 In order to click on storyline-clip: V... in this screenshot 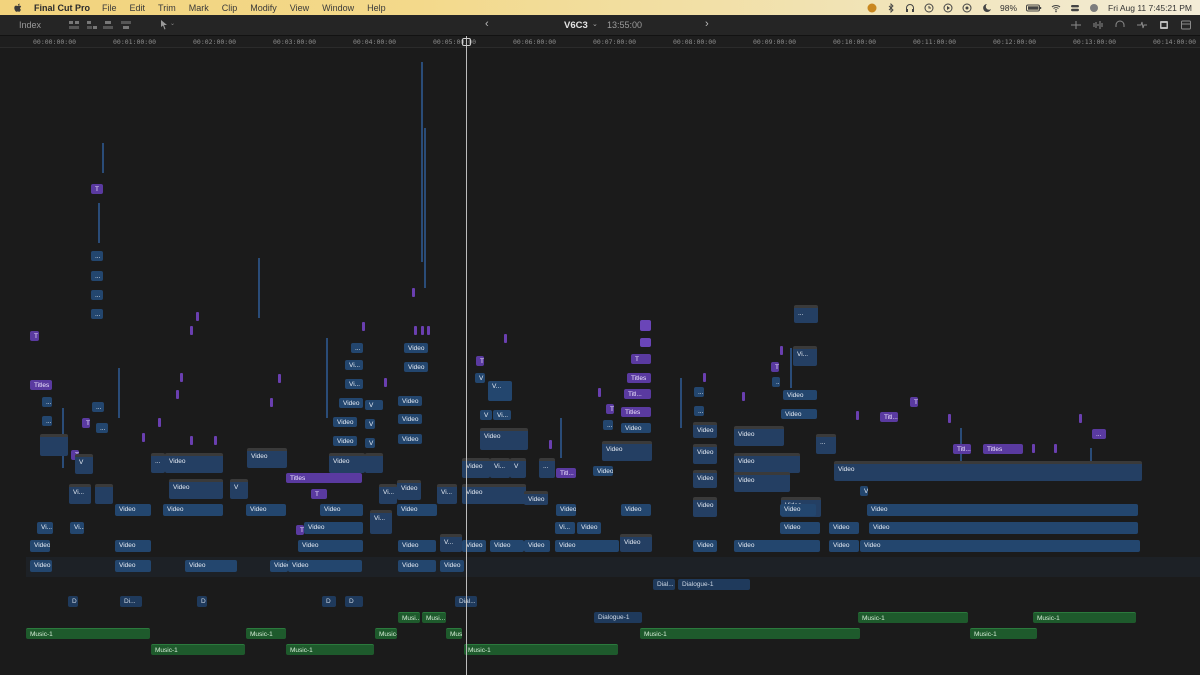, I will do `click(451, 543)`.